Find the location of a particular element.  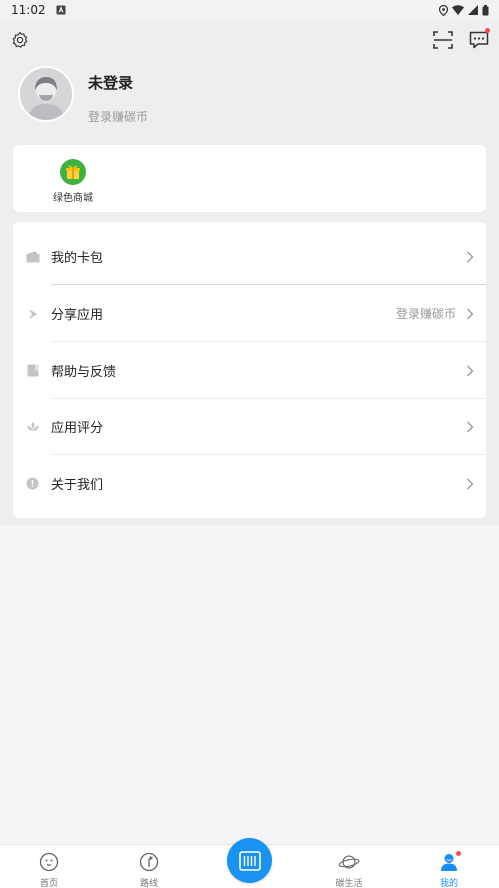

menu-item-label: 我的卡包 is located at coordinates (77, 258).